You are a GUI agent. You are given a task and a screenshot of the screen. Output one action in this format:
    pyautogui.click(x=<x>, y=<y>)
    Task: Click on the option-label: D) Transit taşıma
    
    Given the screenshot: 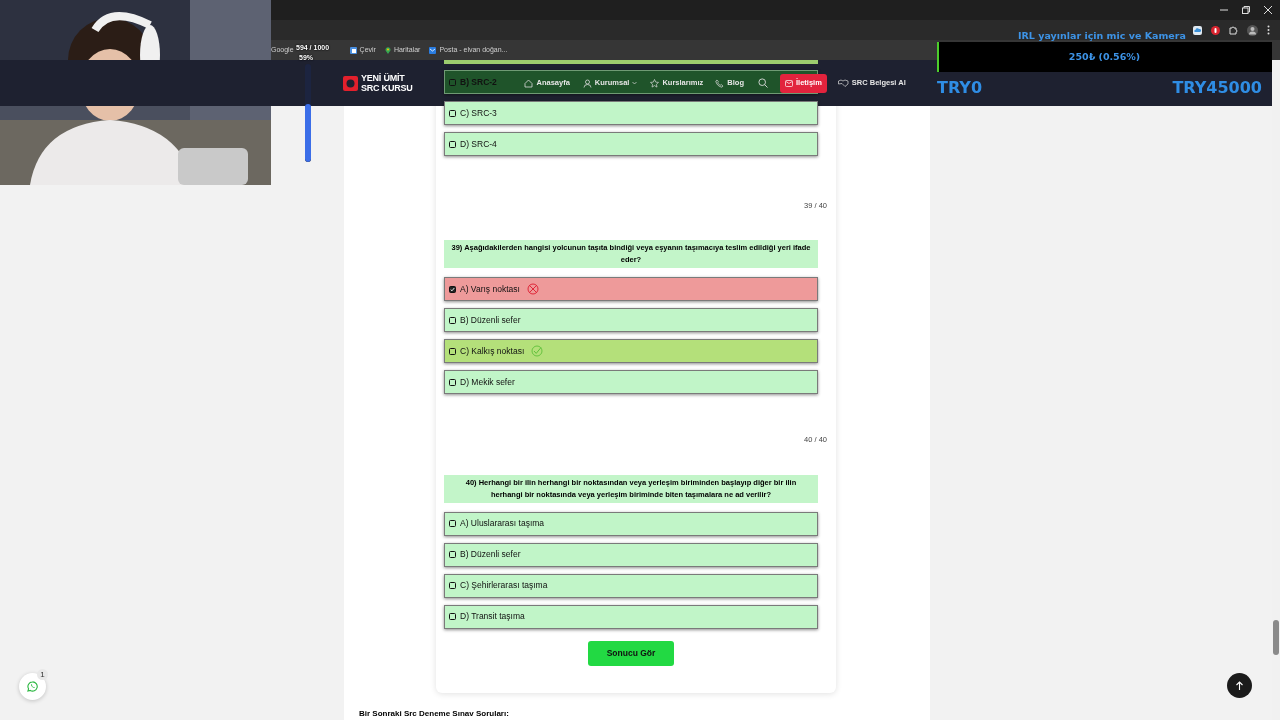 What is the action you would take?
    pyautogui.click(x=492, y=616)
    